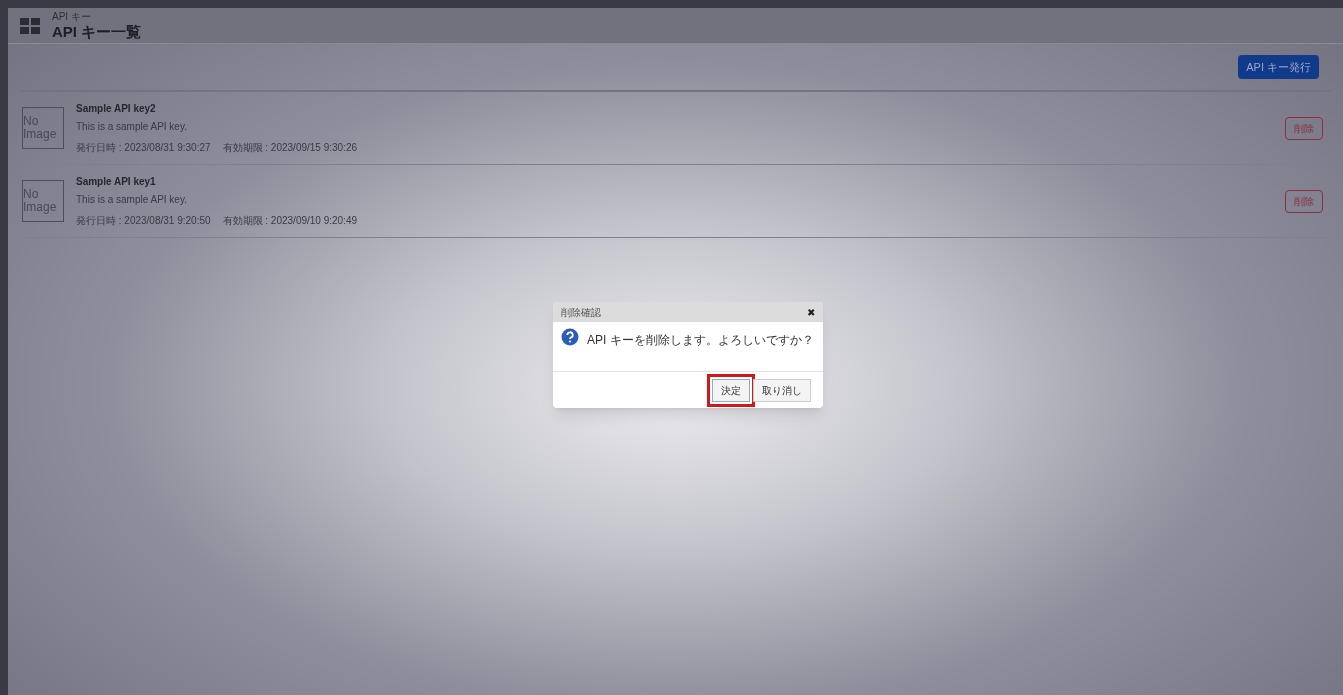 Image resolution: width=1343 pixels, height=695 pixels. I want to click on expiry-date: 有効期限 : 2023/09/10 9:20:49, so click(290, 221).